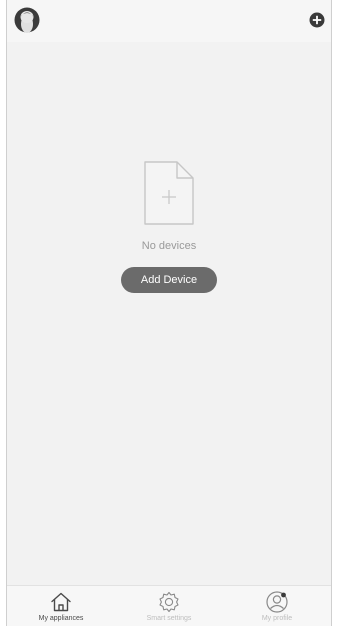 The image size is (341, 626). What do you see at coordinates (317, 20) in the screenshot?
I see `add-circle-icon` at bounding box center [317, 20].